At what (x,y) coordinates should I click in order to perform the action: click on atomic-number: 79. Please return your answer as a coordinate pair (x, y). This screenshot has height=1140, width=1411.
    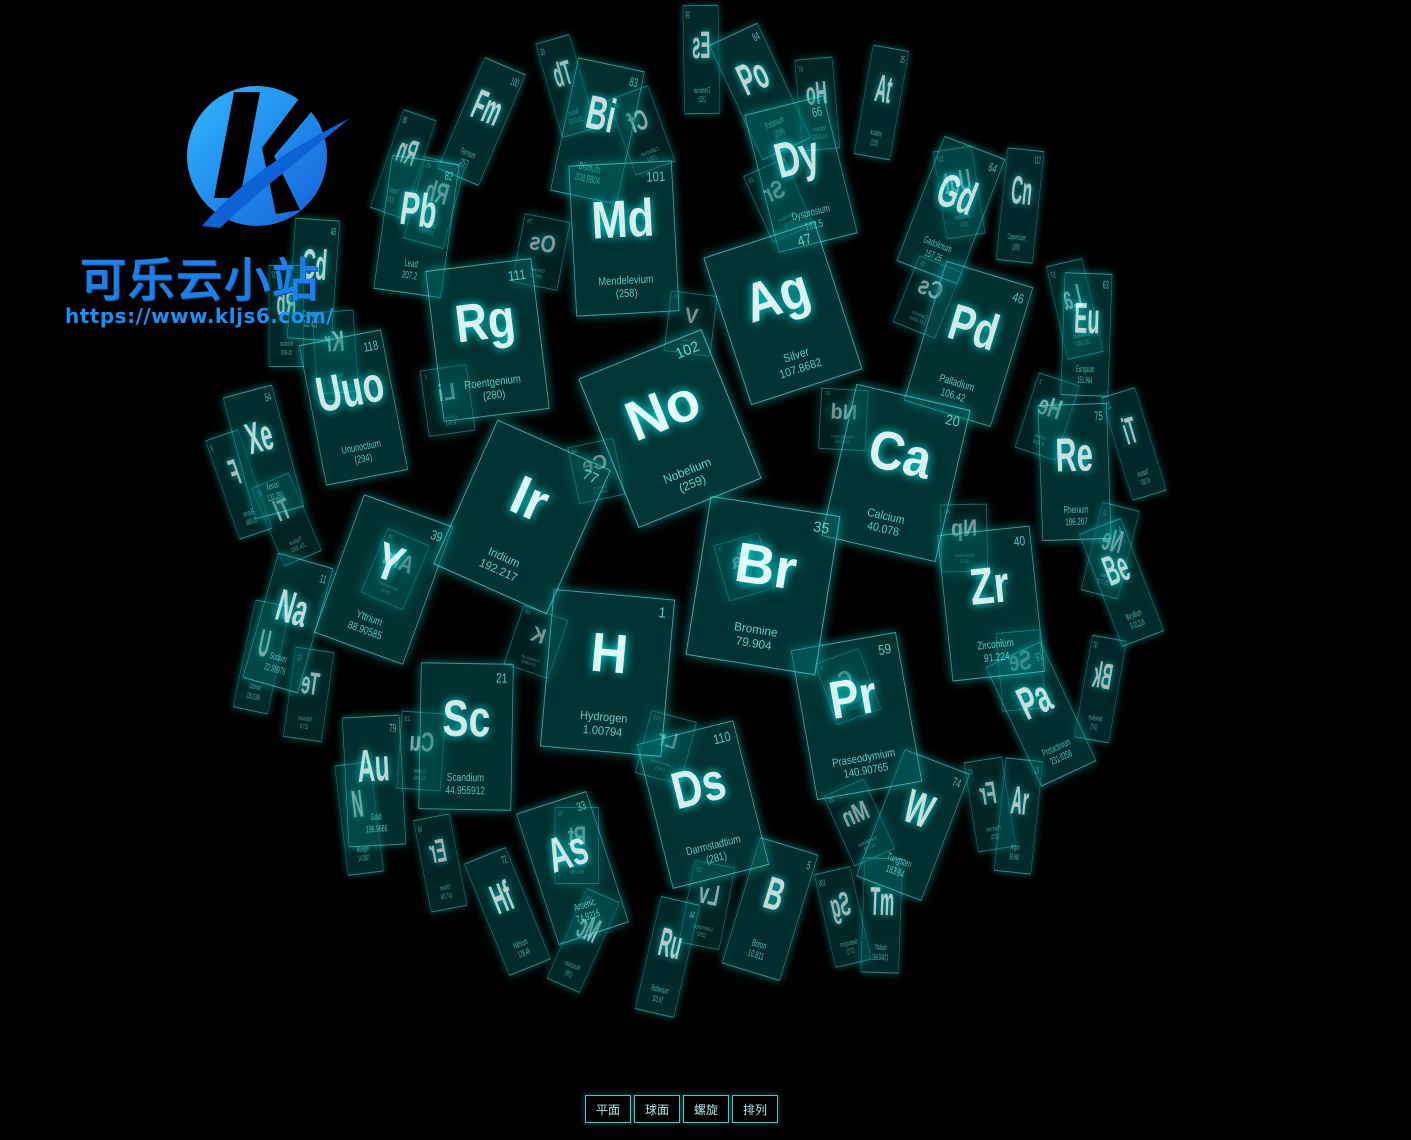
    Looking at the image, I should click on (392, 728).